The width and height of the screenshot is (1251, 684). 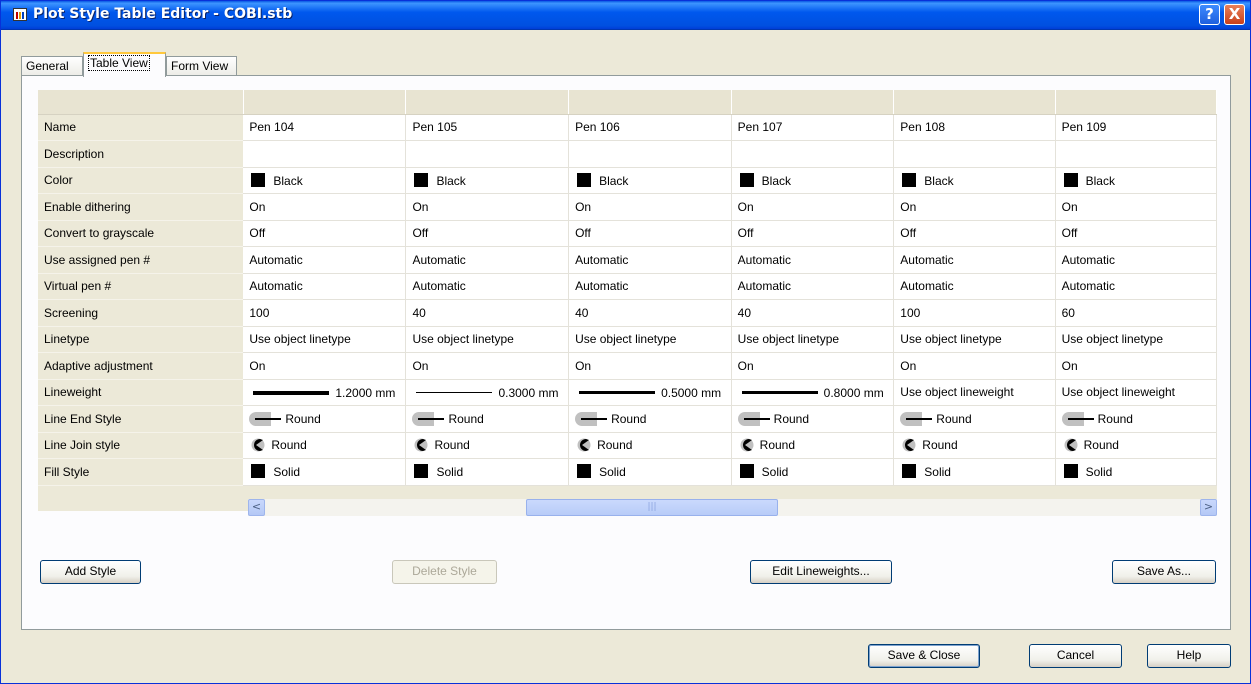 I want to click on close-icon: X, so click(x=1234, y=14).